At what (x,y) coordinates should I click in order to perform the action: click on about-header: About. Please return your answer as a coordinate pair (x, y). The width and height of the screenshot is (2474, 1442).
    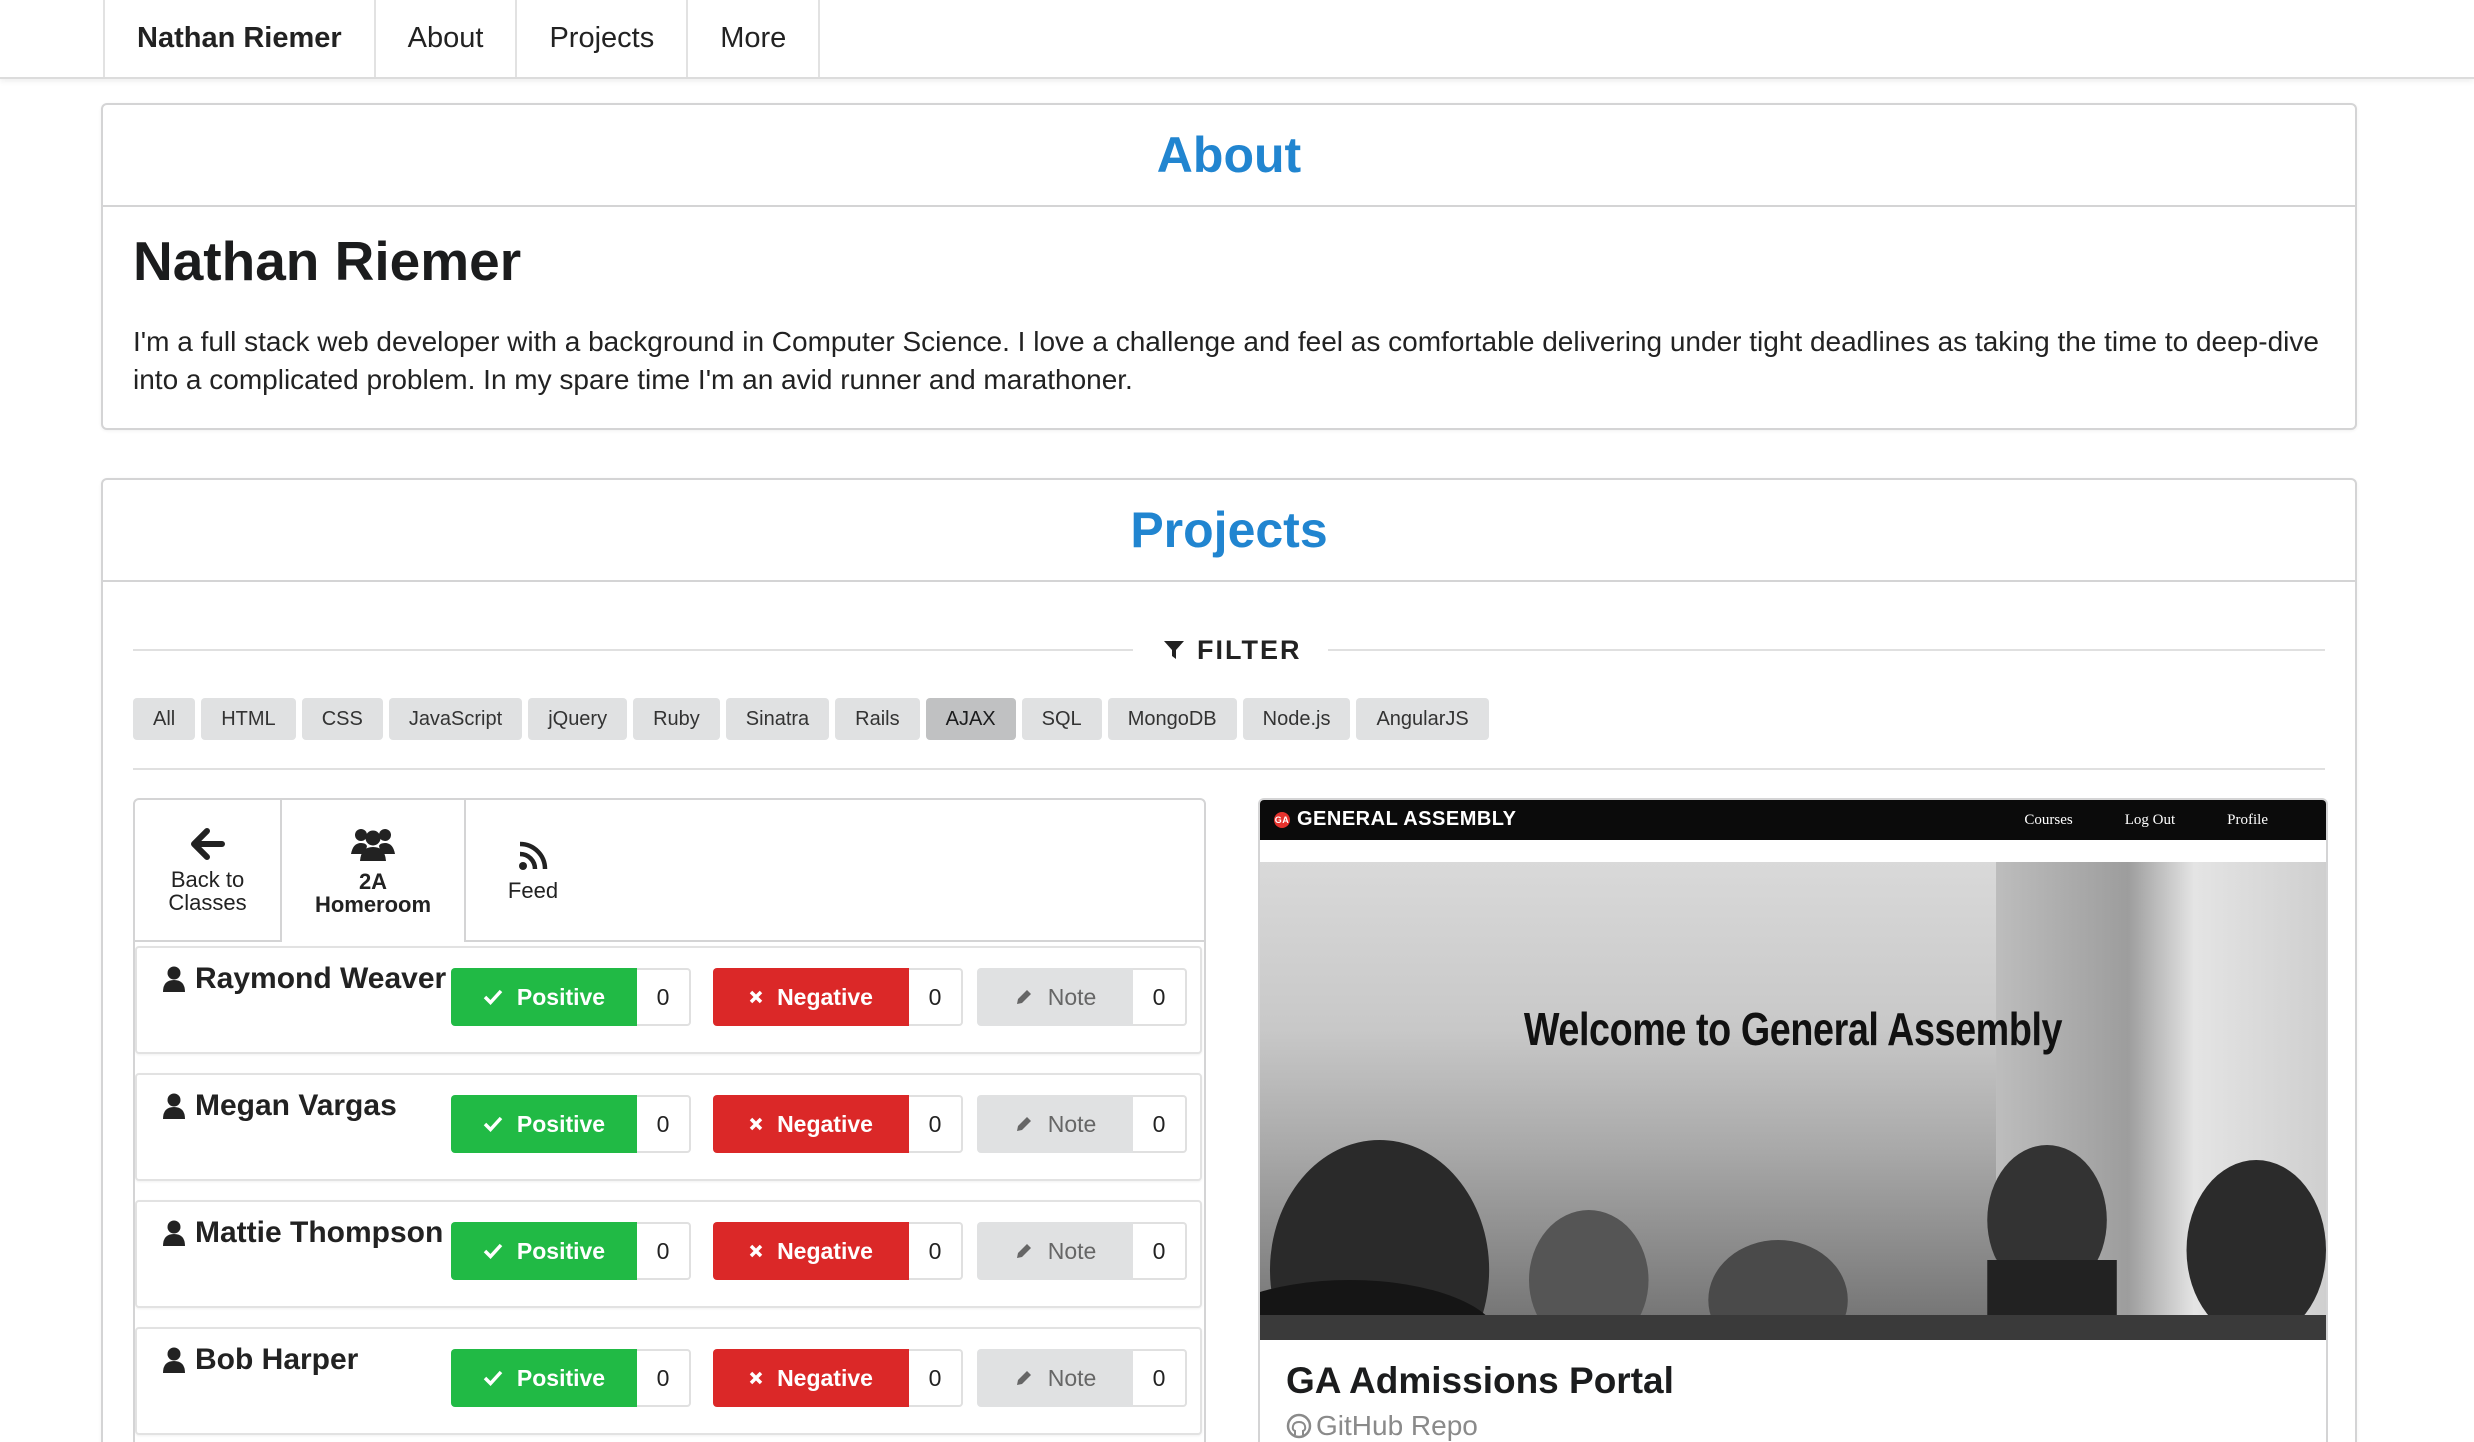
    Looking at the image, I should click on (1229, 156).